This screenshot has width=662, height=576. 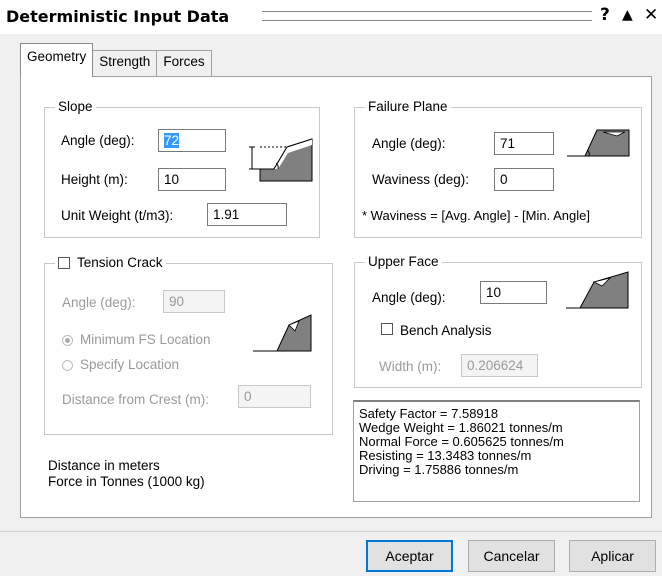 I want to click on tension-angle-input, so click(x=194, y=301).